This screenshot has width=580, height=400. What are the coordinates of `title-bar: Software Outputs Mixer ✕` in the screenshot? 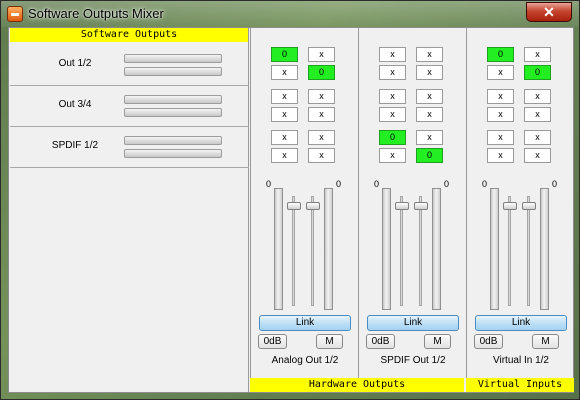 It's located at (290, 14).